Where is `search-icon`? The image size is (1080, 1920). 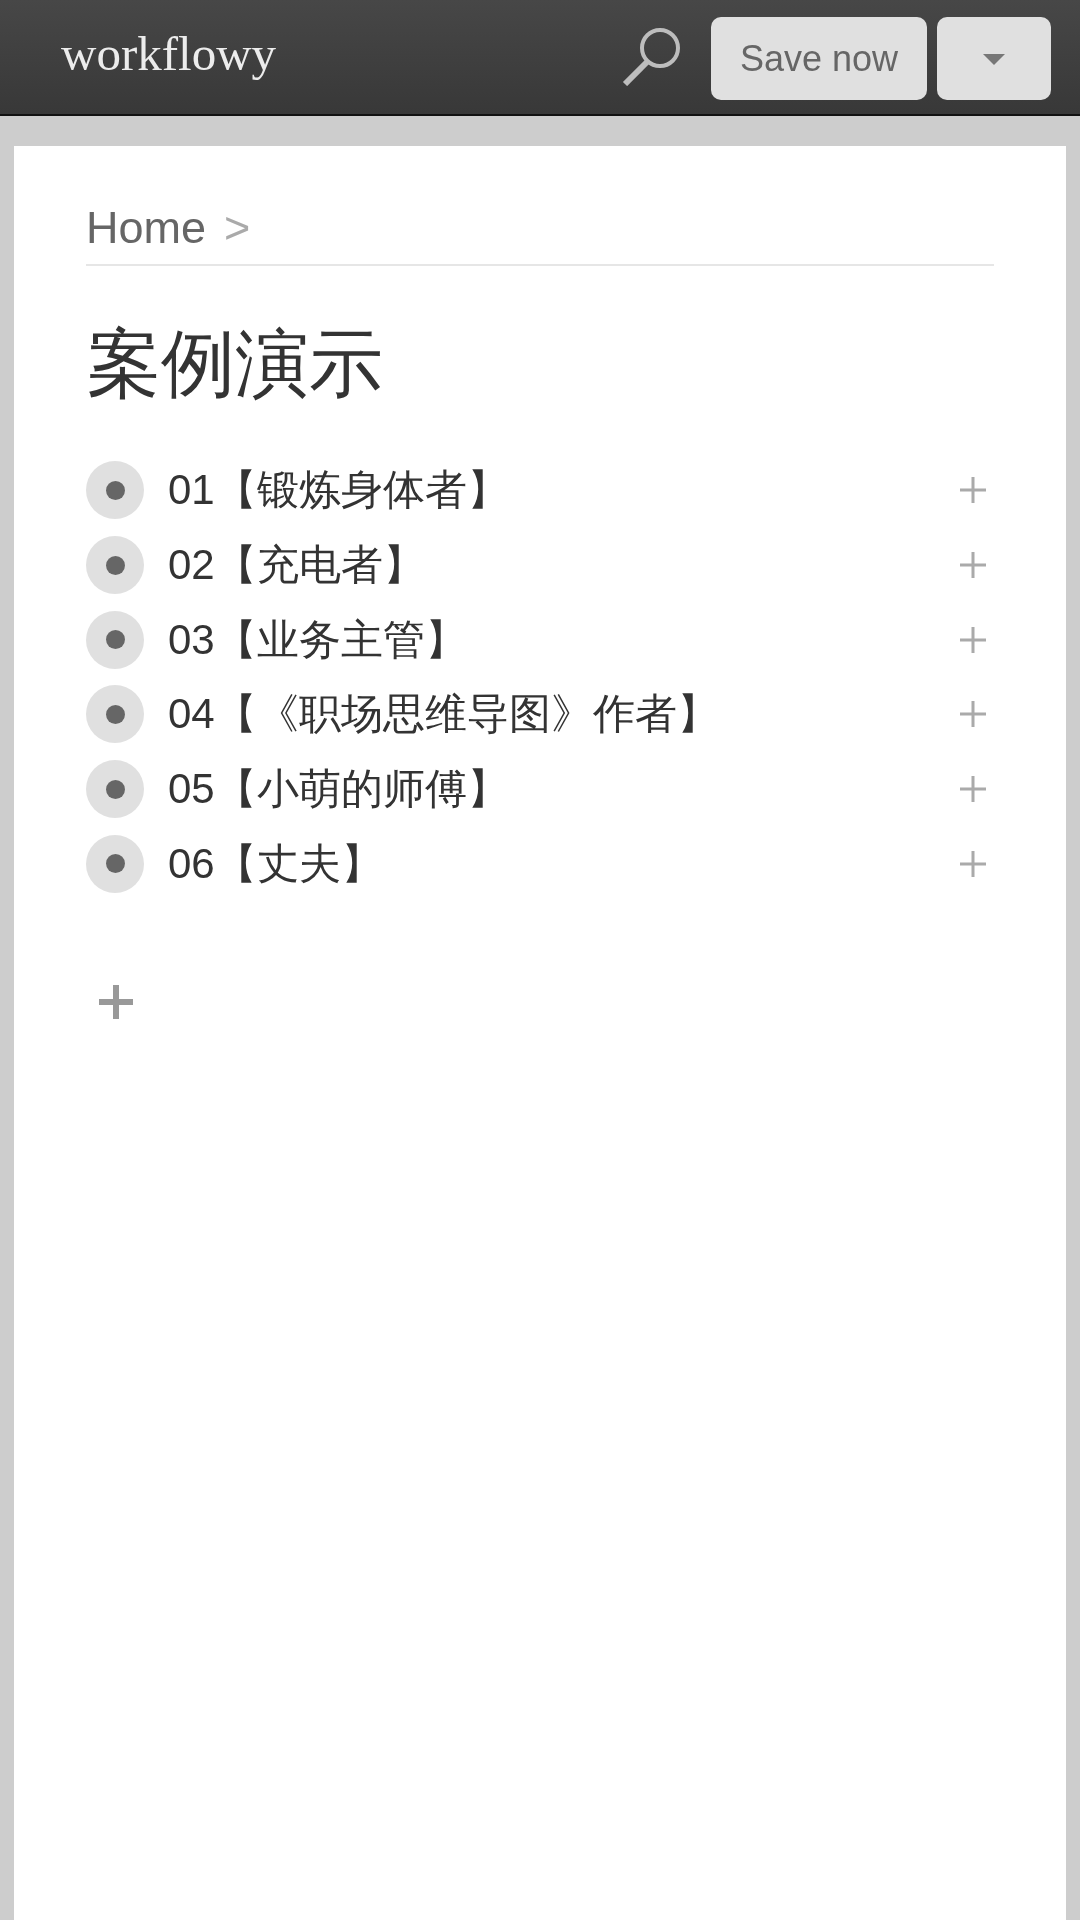 search-icon is located at coordinates (652, 56).